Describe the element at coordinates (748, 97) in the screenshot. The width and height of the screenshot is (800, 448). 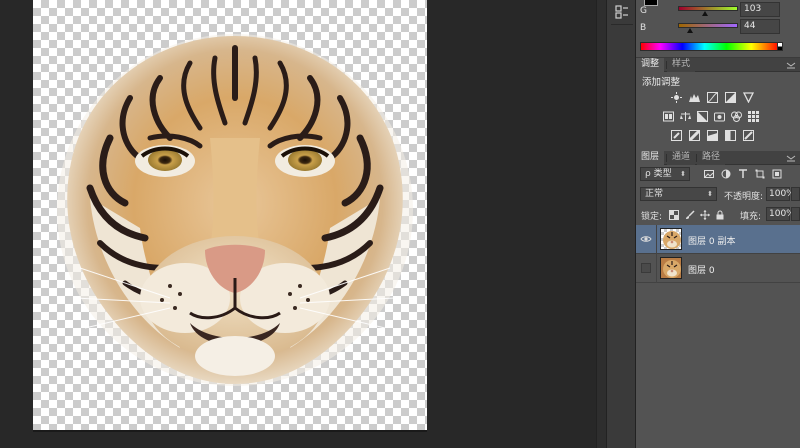
I see `vibrance-icon` at that location.